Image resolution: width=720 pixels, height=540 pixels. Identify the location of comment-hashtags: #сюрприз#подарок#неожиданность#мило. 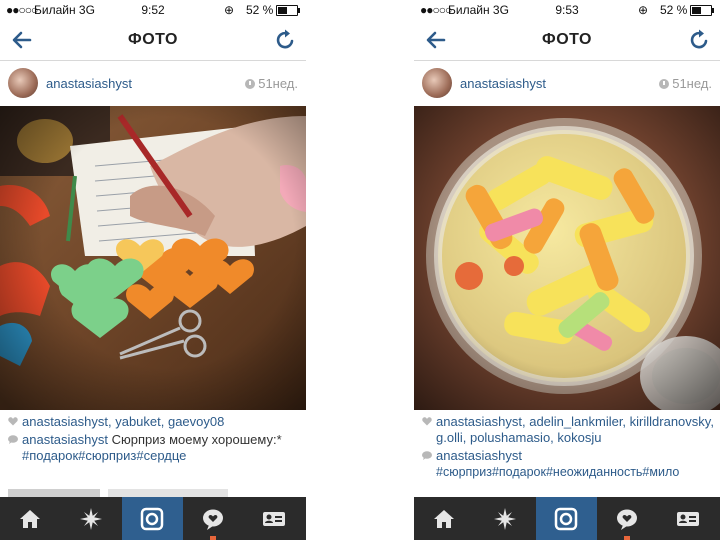
(557, 472).